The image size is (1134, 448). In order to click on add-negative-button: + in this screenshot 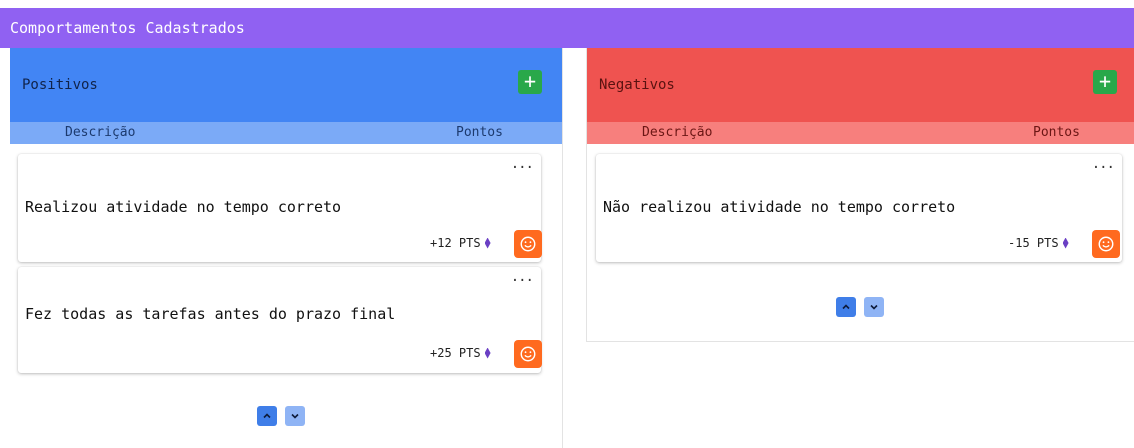, I will do `click(1105, 82)`.